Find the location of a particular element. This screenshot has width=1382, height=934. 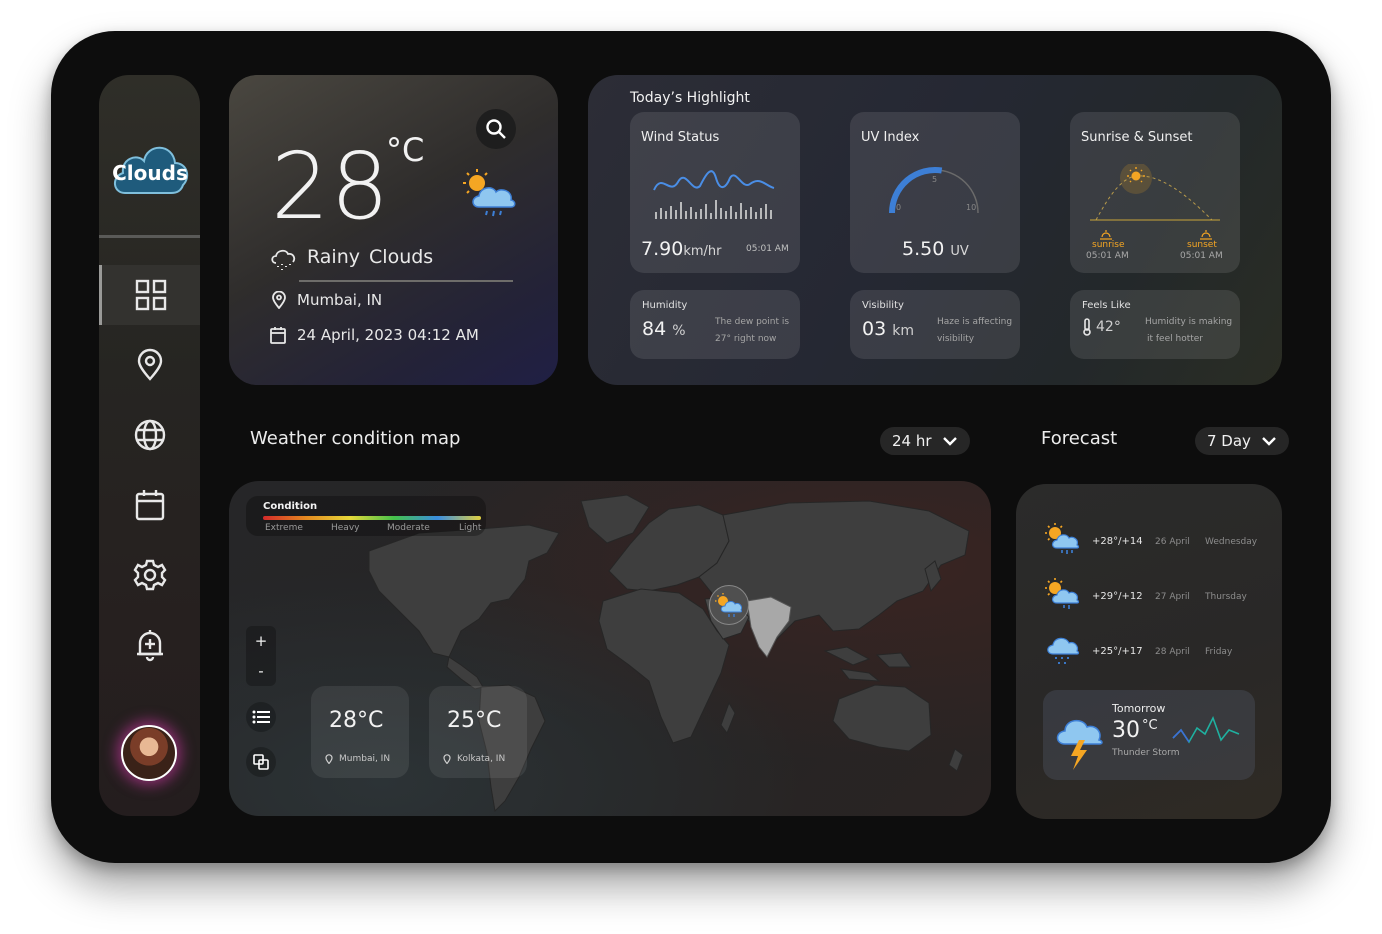

sidebar-item-settings is located at coordinates (149, 575).